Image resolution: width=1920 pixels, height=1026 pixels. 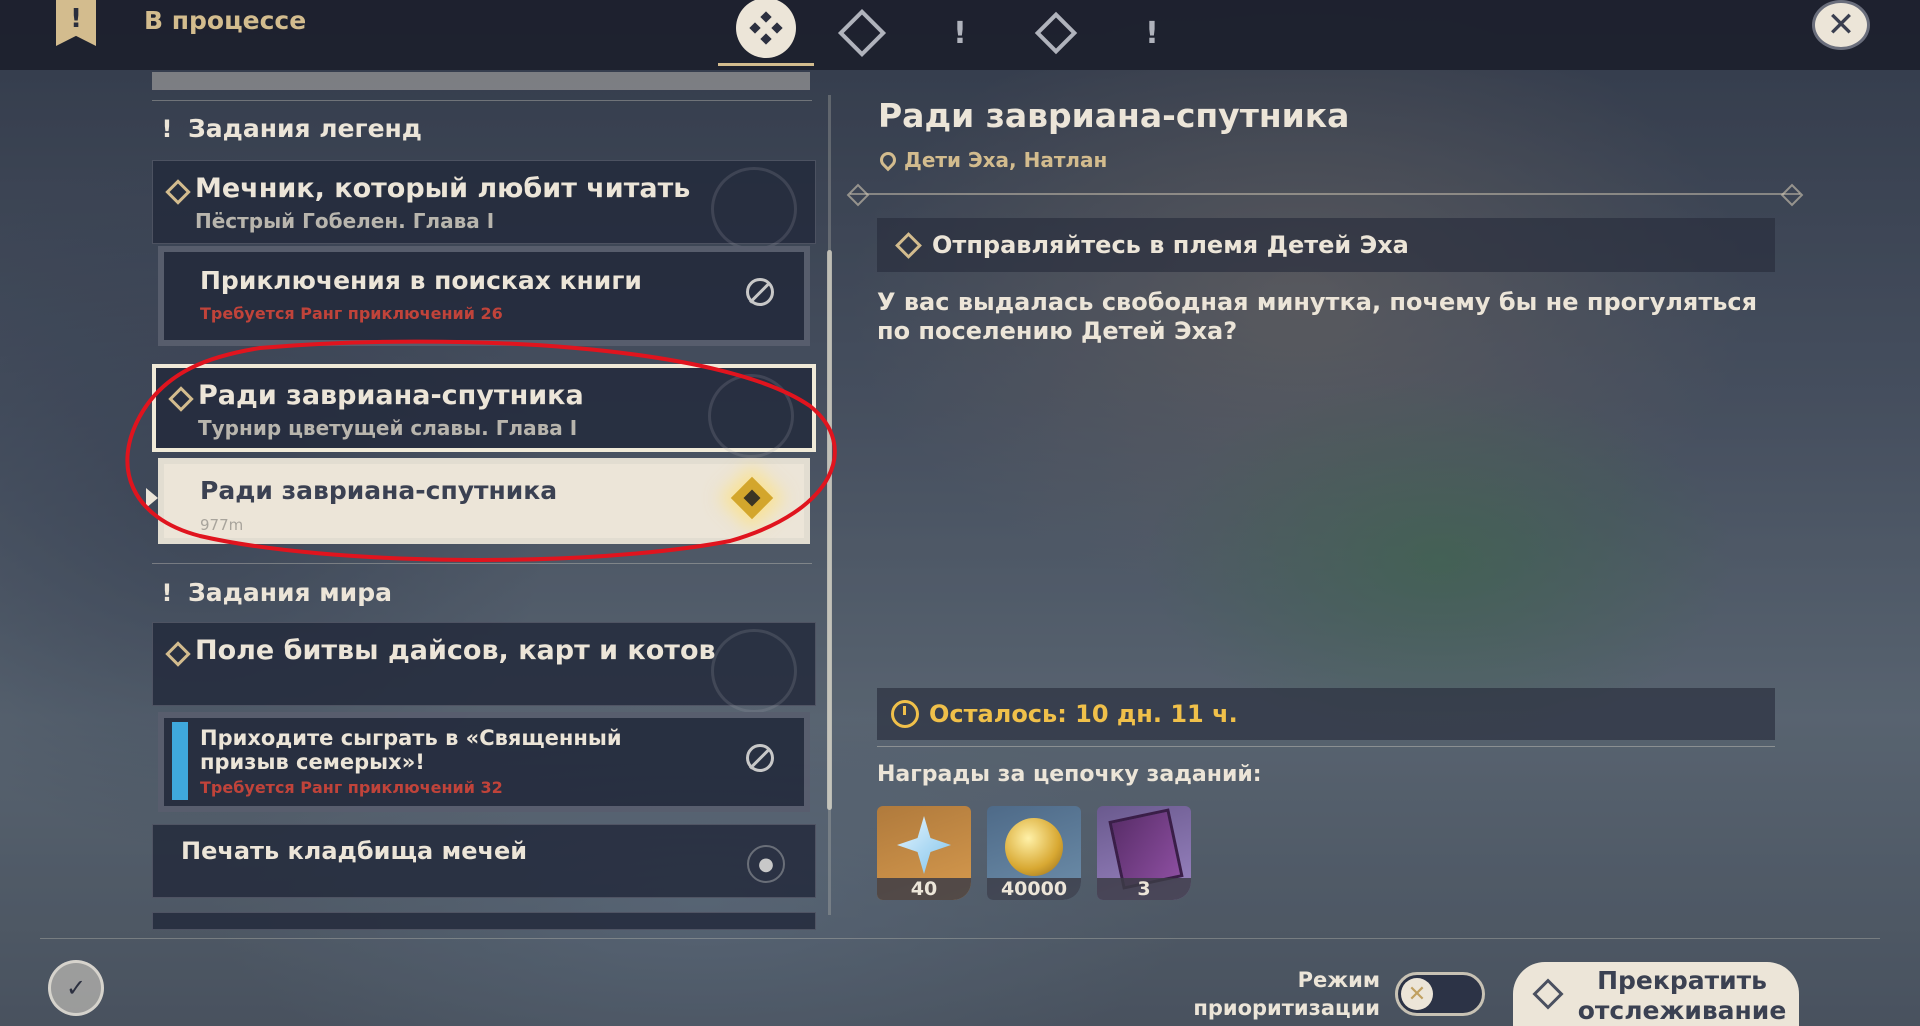 What do you see at coordinates (225, 20) in the screenshot?
I see `page-title: В процессе` at bounding box center [225, 20].